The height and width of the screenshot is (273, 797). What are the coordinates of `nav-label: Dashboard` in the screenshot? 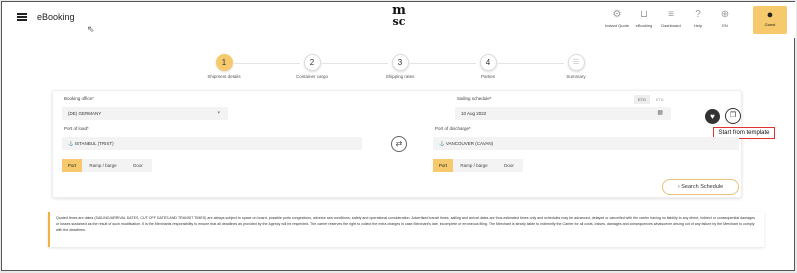 It's located at (671, 25).